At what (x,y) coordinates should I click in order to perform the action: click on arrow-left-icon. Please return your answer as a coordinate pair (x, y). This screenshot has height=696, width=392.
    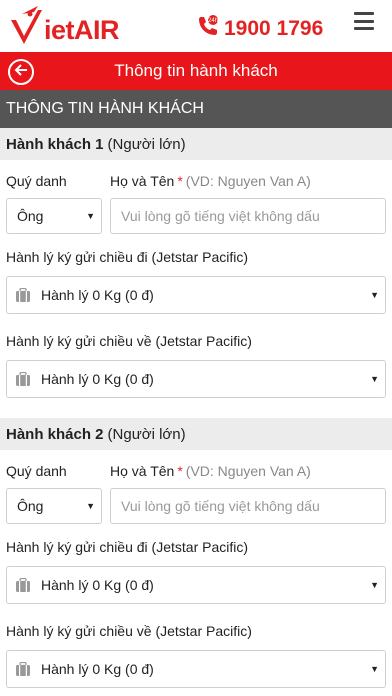
    Looking at the image, I should click on (21, 72).